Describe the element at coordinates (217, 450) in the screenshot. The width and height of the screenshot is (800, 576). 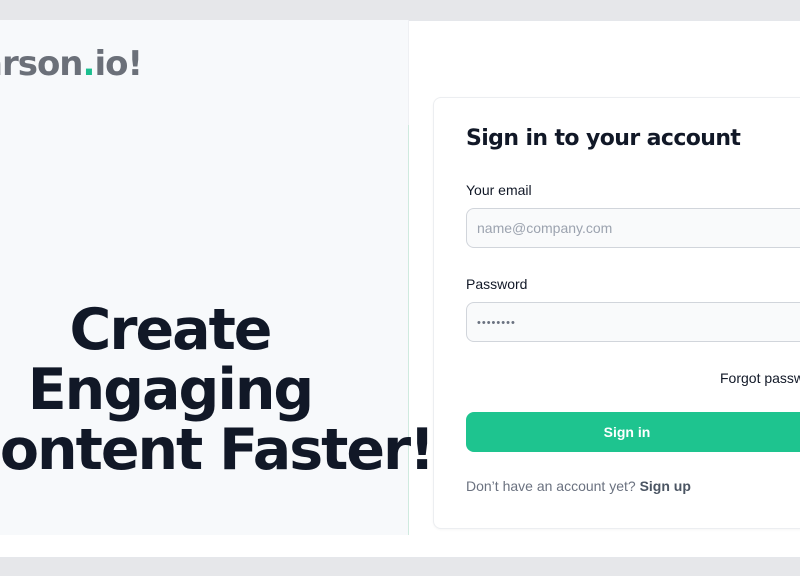
I see `hero-line-3: Content Faster!` at that location.